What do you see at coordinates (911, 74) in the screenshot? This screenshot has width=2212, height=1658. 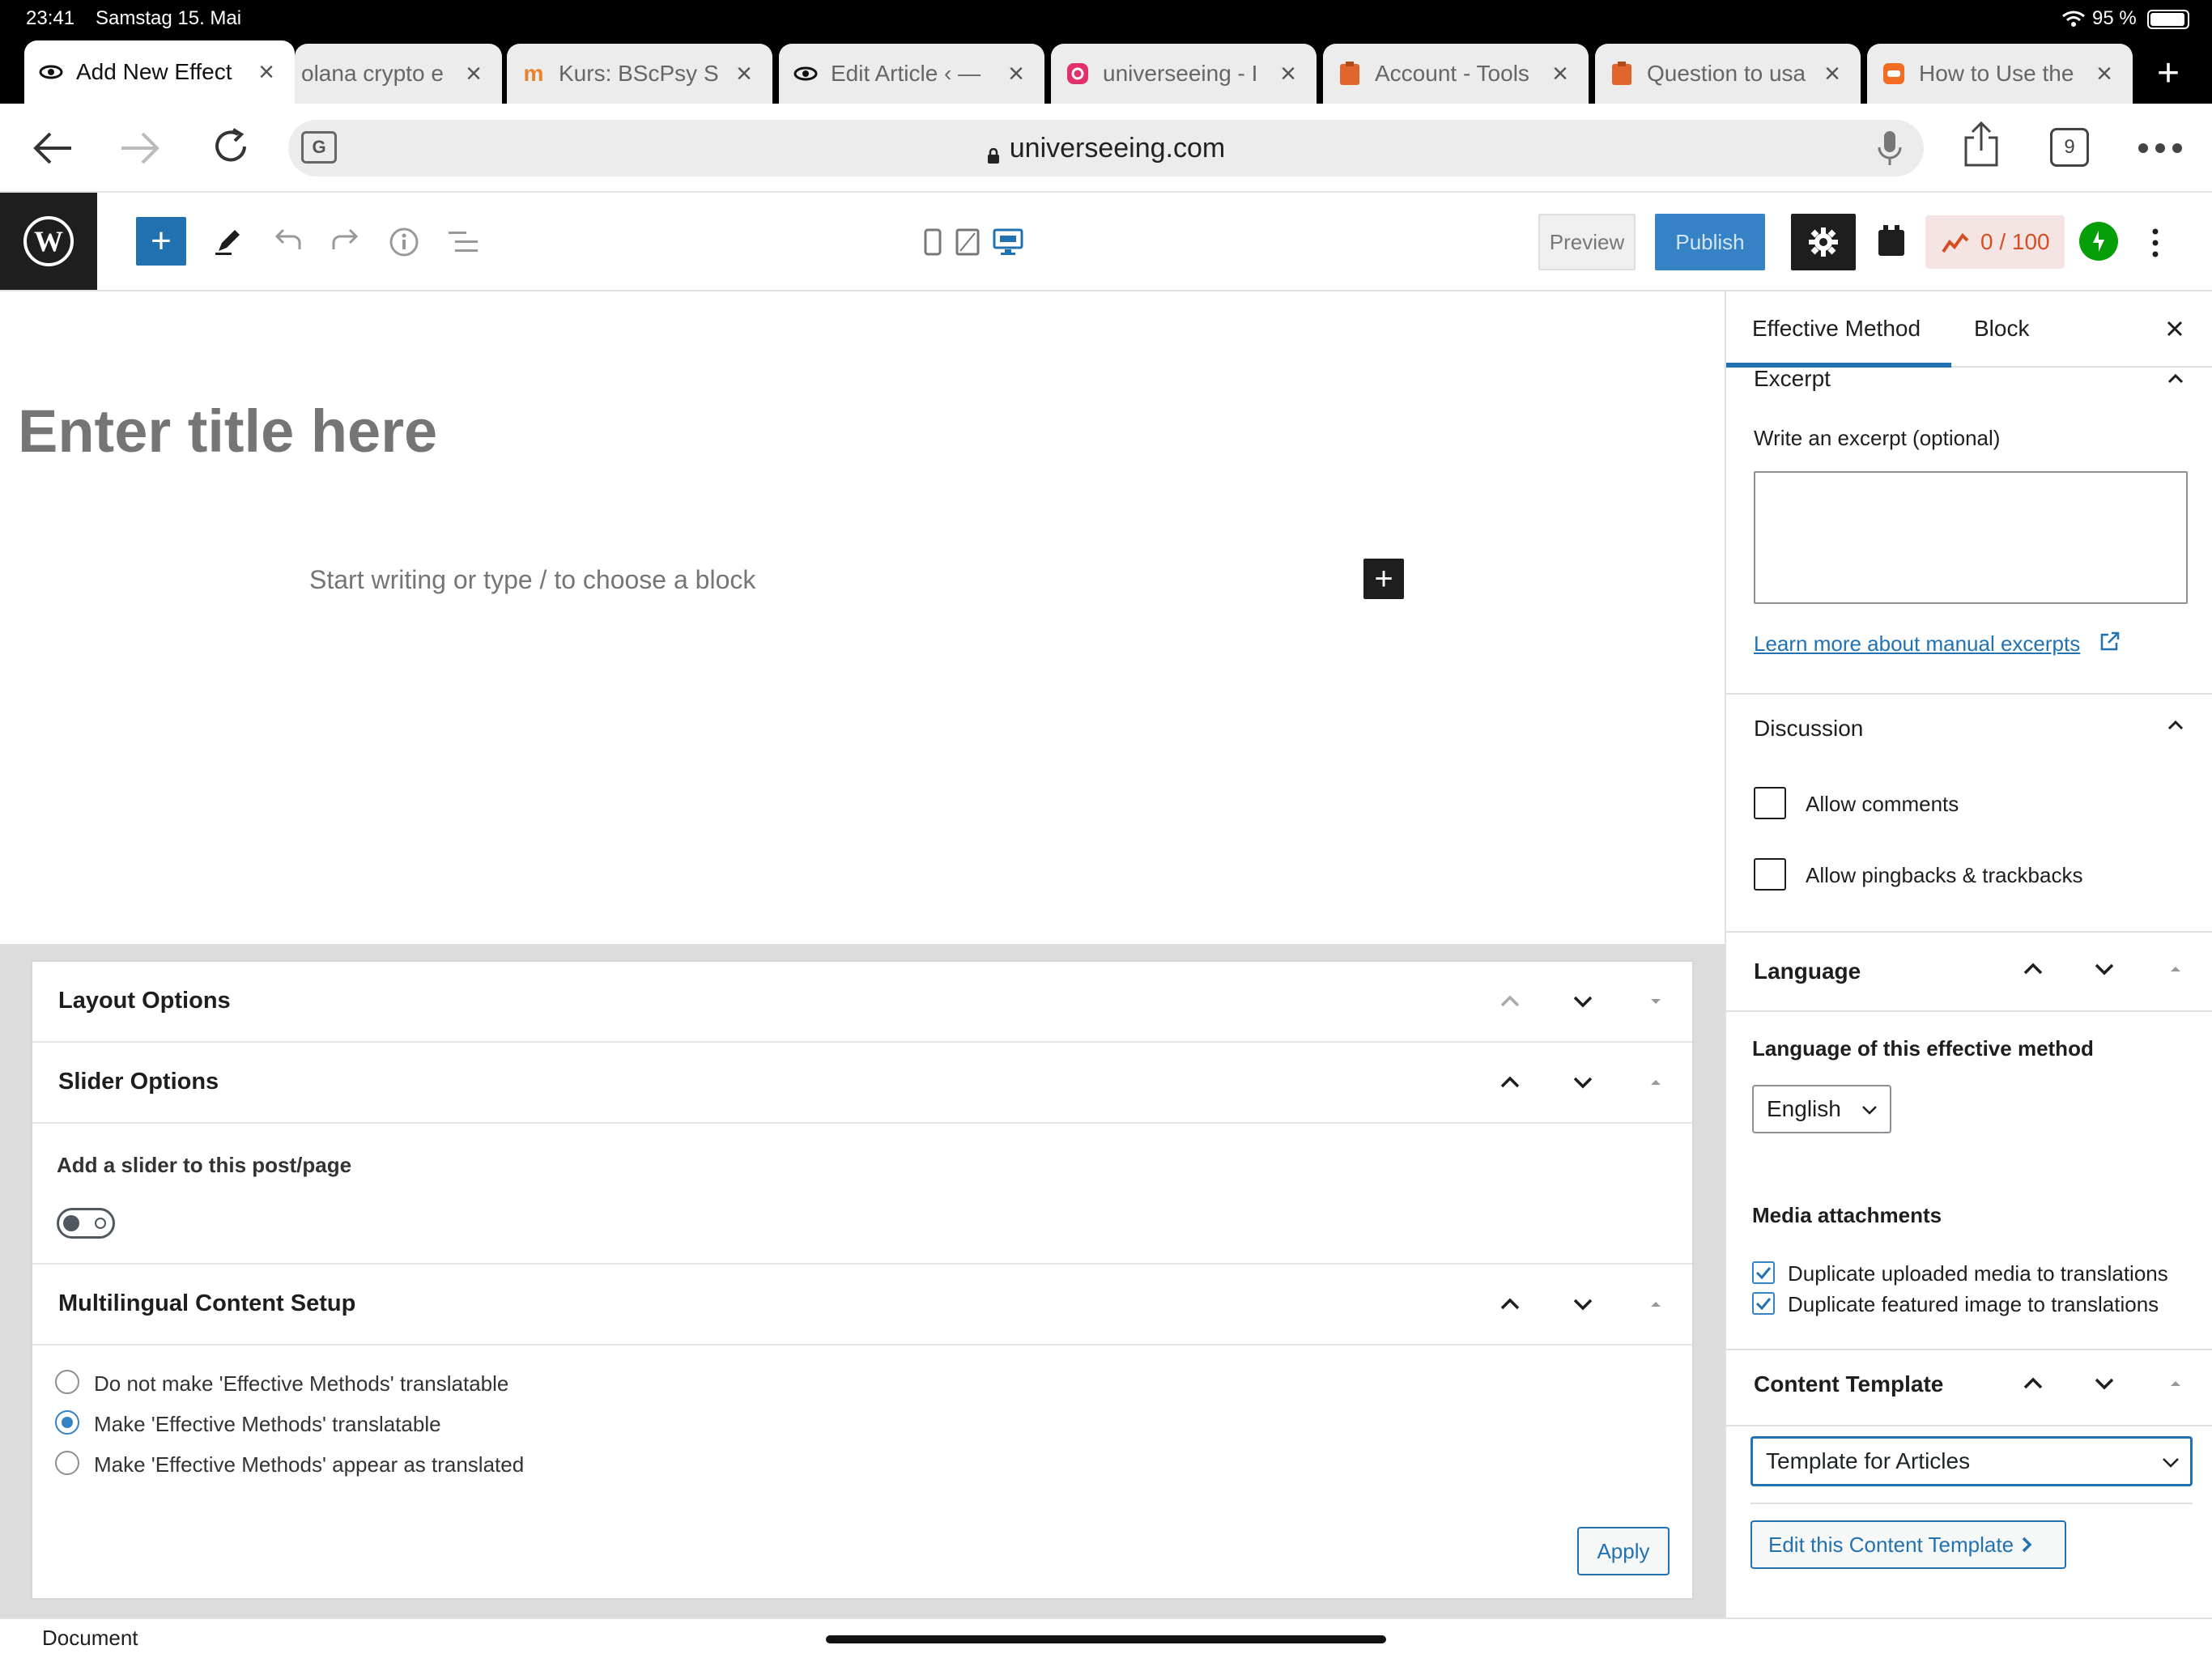 I see `browser-tab: Edit Article ‹ — ×` at bounding box center [911, 74].